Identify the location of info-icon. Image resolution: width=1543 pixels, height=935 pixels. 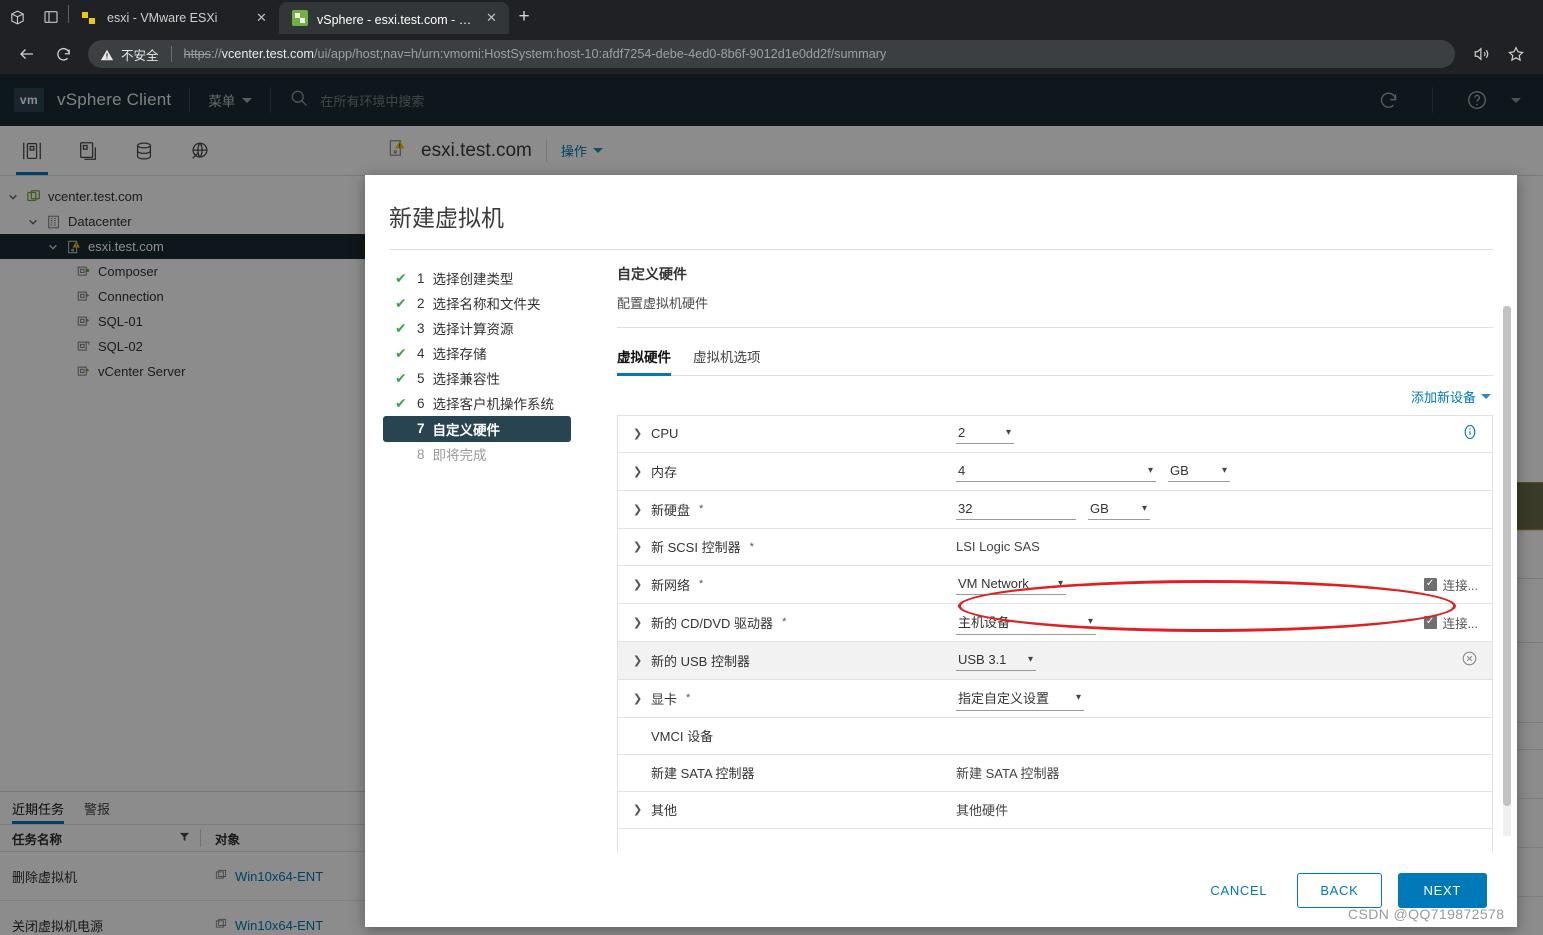
(1470, 433).